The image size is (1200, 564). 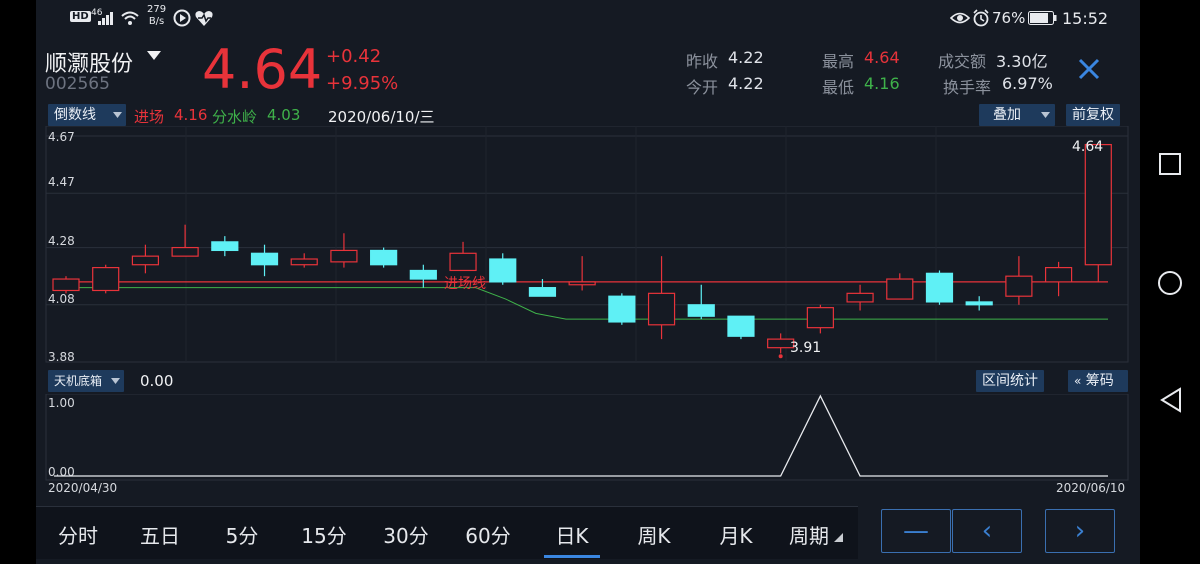 What do you see at coordinates (242, 534) in the screenshot?
I see `tab-5min: 5分` at bounding box center [242, 534].